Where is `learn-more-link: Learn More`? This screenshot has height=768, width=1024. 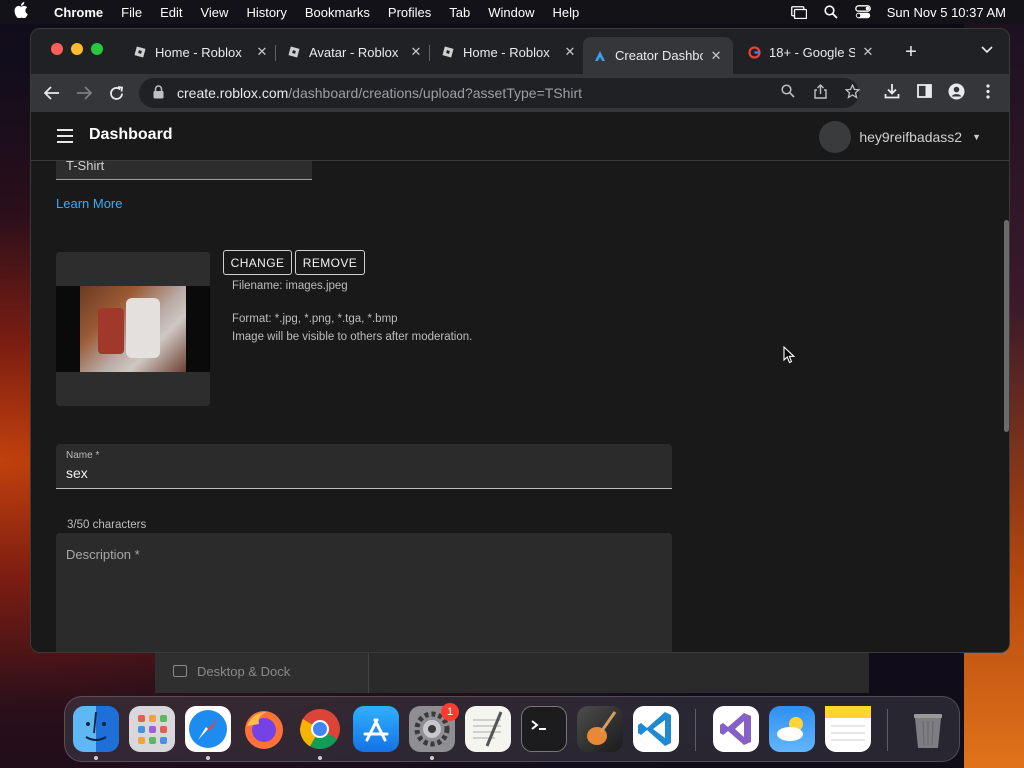 learn-more-link: Learn More is located at coordinates (89, 203).